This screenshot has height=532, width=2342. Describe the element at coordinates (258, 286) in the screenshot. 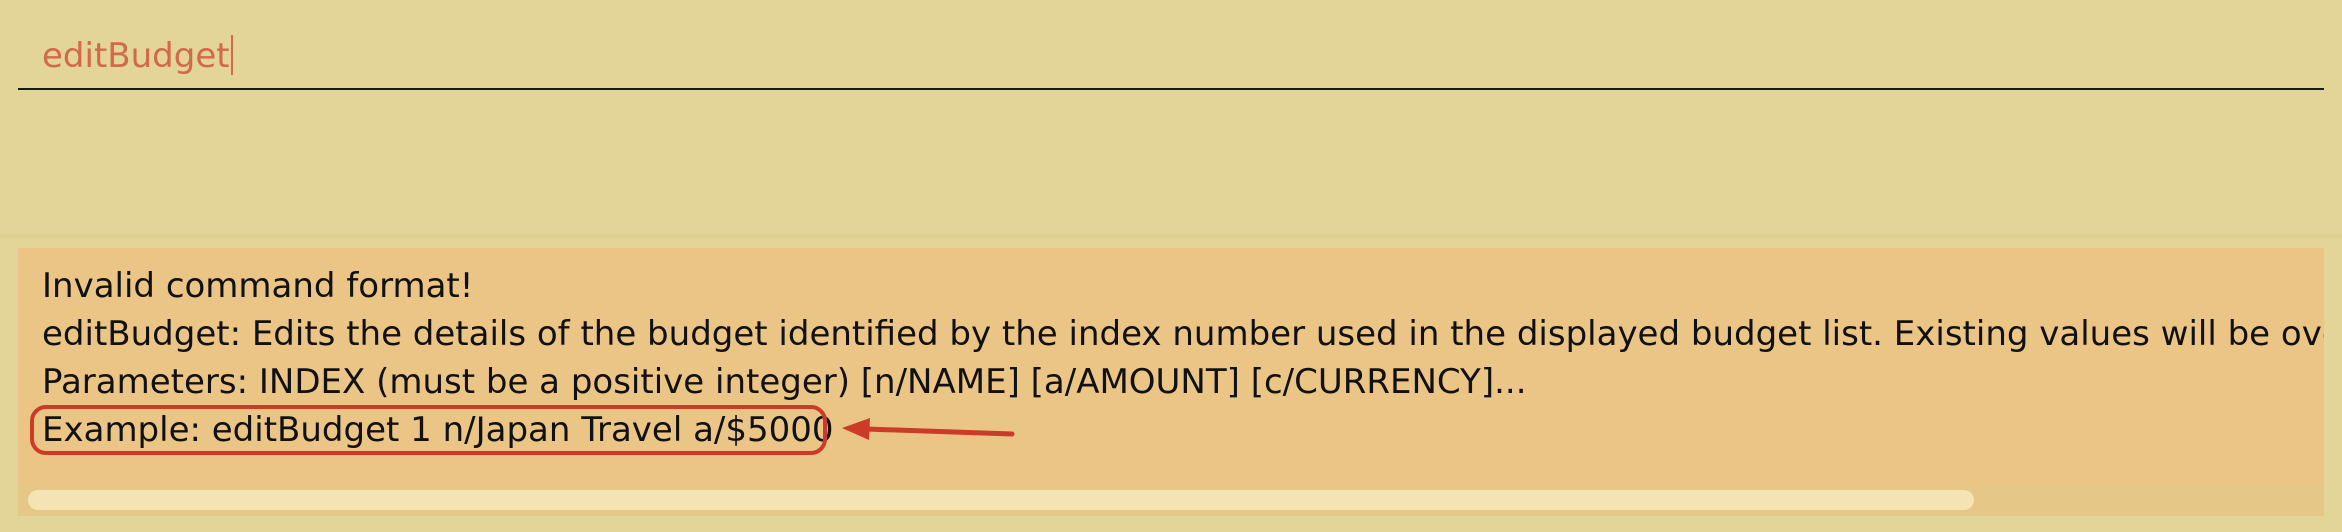

I see `result-line-error: Invalid command format!` at that location.